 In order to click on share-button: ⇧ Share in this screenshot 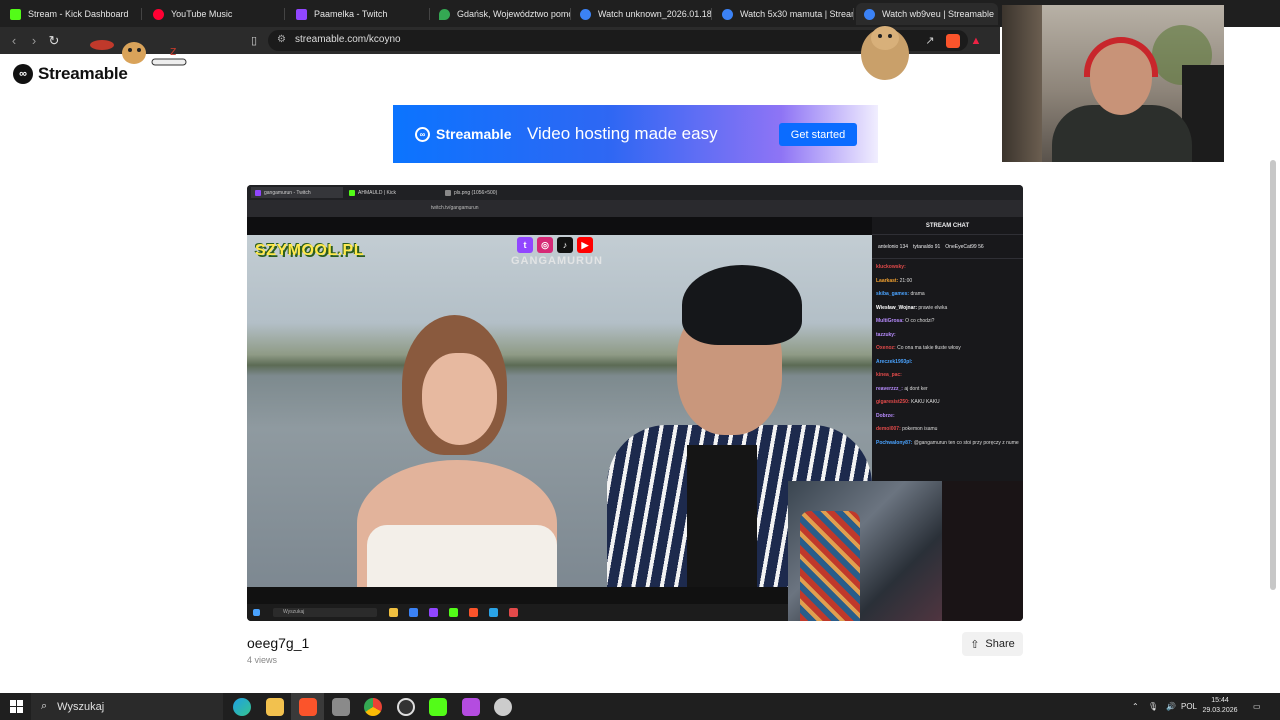, I will do `click(992, 644)`.